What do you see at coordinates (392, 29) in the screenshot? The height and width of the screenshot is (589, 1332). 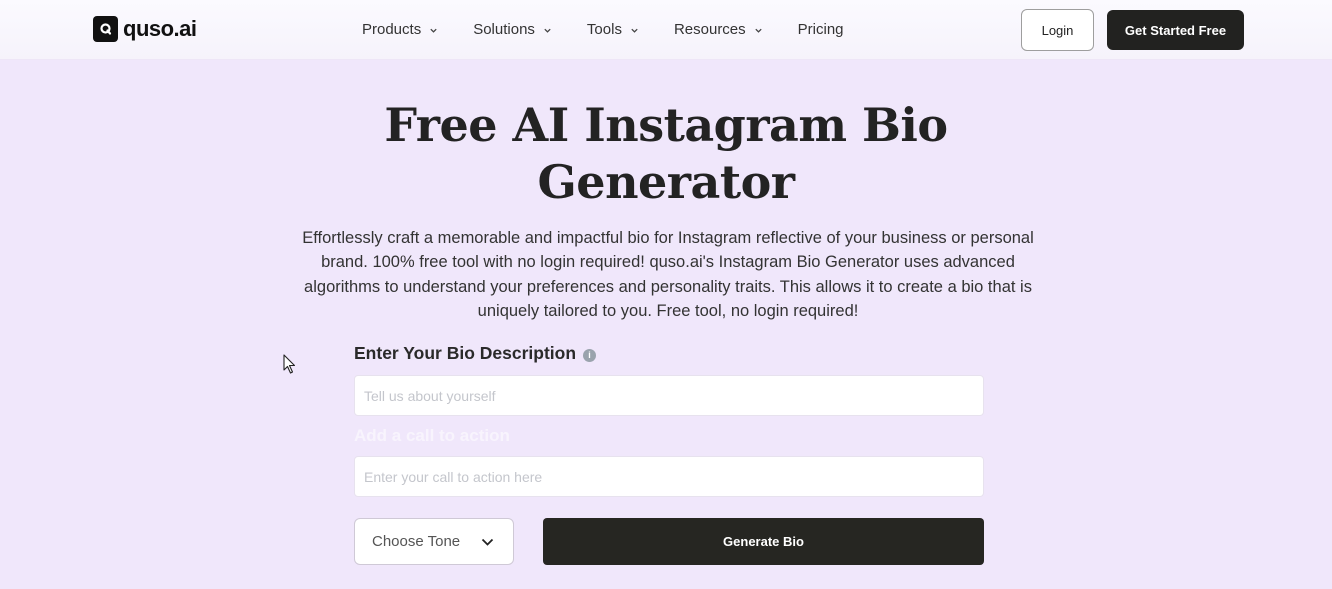 I see `nav-item-label: Products` at bounding box center [392, 29].